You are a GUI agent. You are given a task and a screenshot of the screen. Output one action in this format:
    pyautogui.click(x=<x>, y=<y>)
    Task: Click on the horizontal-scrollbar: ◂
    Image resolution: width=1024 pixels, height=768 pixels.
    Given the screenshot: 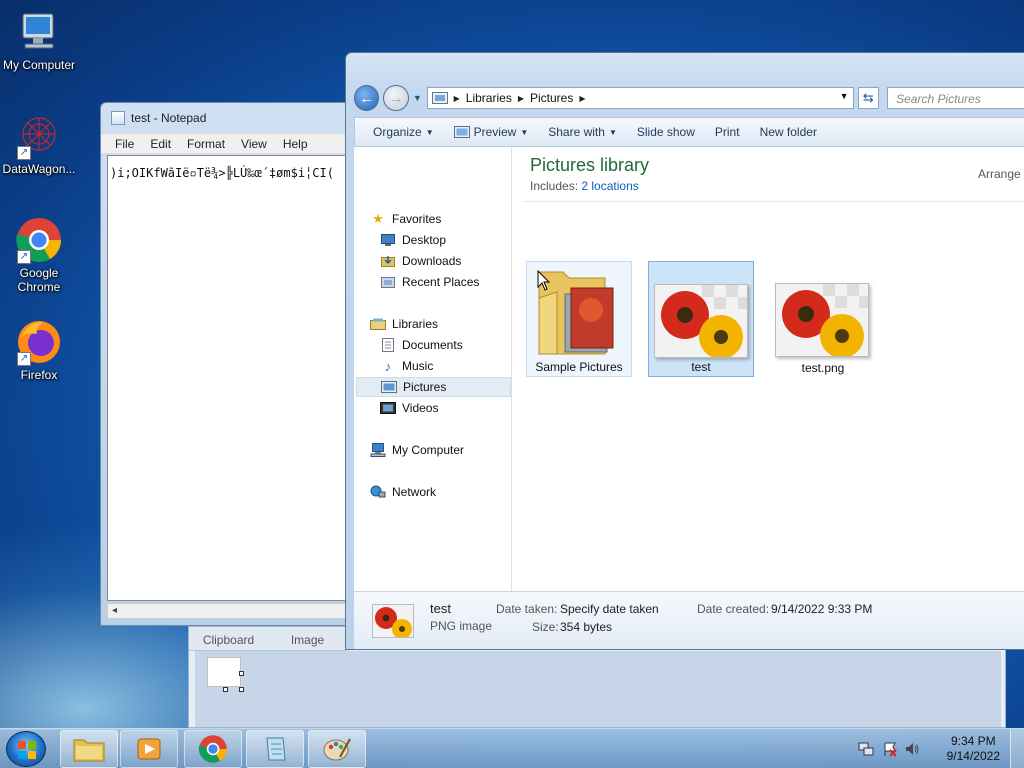 What is the action you would take?
    pyautogui.click(x=233, y=611)
    